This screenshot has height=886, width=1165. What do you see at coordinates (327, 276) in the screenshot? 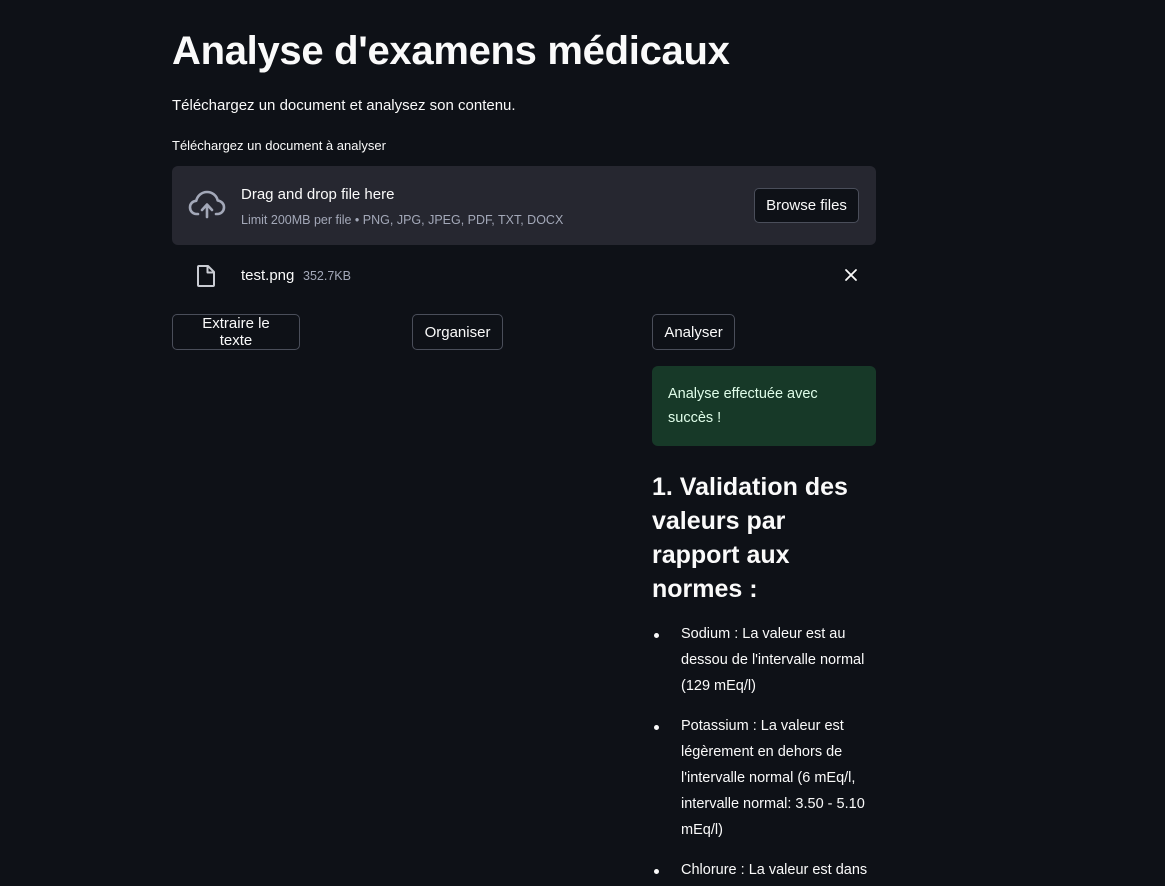
I see `uploaded-file-size: 352.7KB` at bounding box center [327, 276].